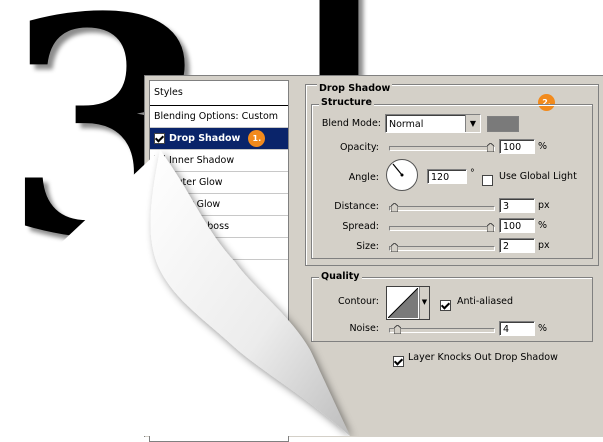 This screenshot has width=603, height=442. Describe the element at coordinates (400, 361) in the screenshot. I see `layer-knocks-out-checkbox` at that location.